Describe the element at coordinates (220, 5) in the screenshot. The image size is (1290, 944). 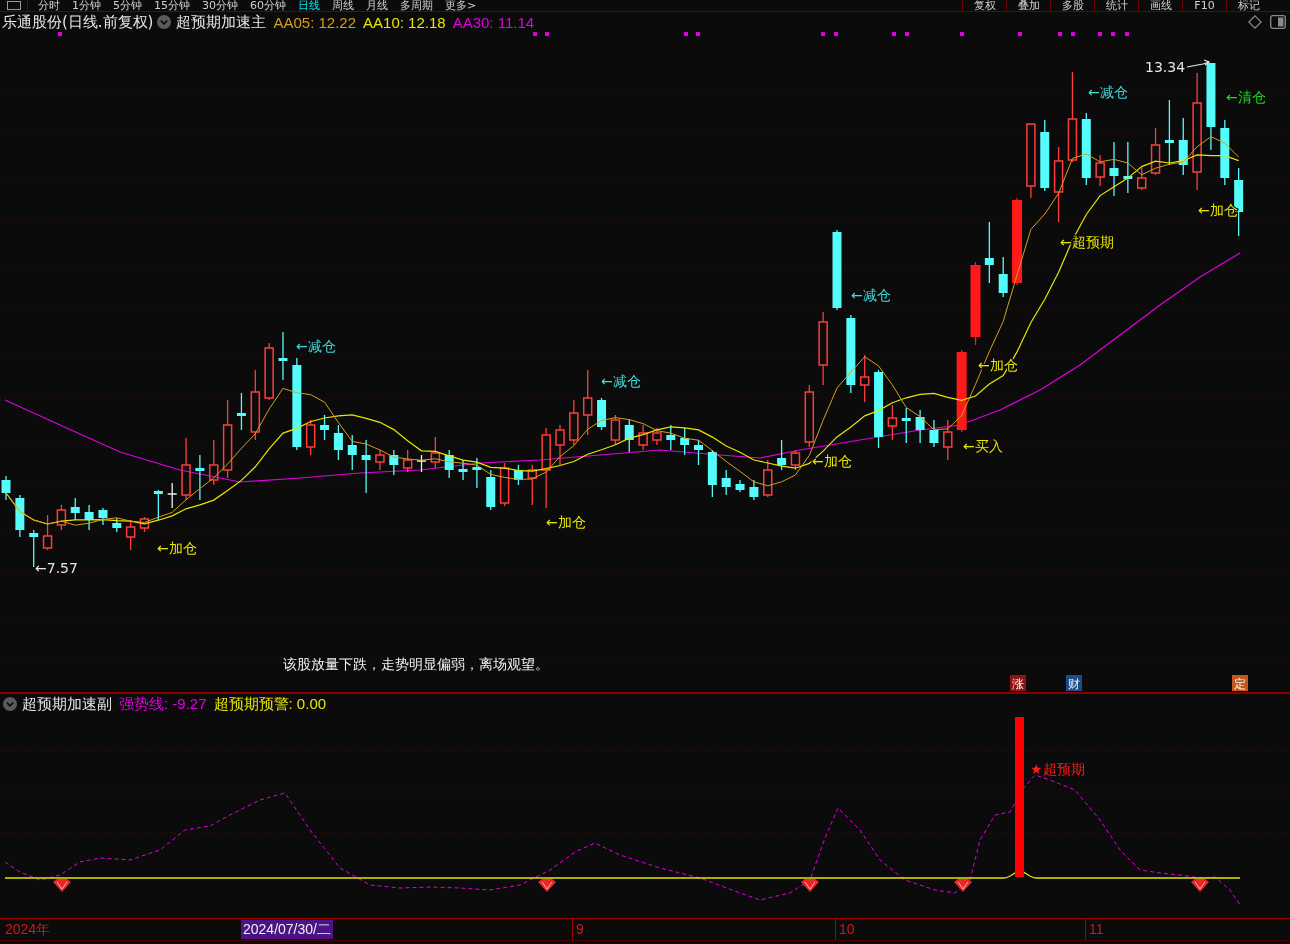
I see `period-tab: 30分钟` at that location.